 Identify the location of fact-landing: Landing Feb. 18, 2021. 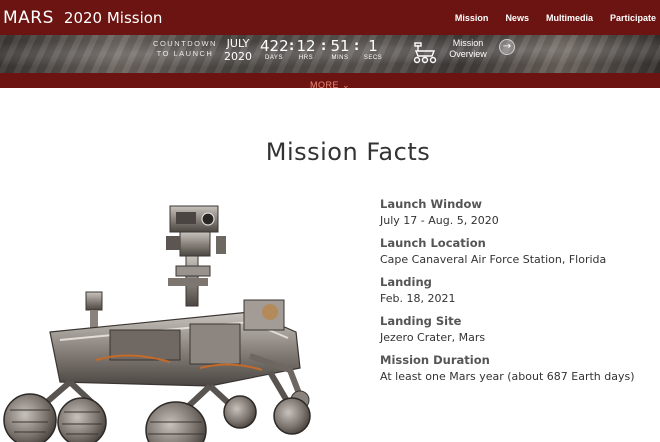
(517, 290).